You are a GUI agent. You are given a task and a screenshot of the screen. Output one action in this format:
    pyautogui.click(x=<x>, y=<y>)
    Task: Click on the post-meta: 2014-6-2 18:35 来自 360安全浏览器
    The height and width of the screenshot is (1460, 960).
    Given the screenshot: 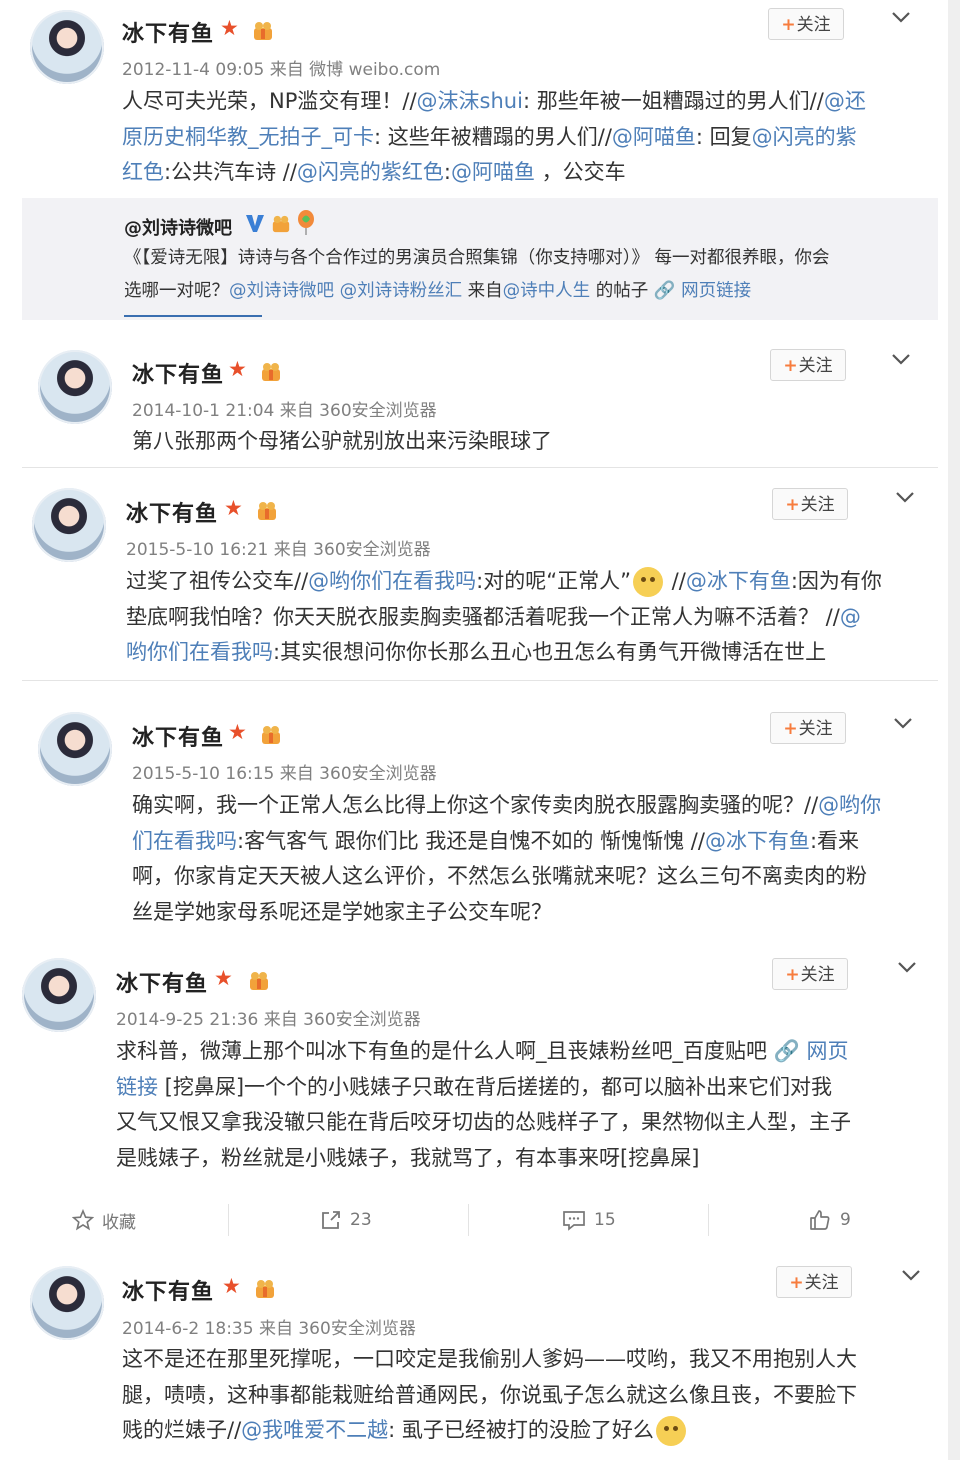 What is the action you would take?
    pyautogui.click(x=269, y=1329)
    